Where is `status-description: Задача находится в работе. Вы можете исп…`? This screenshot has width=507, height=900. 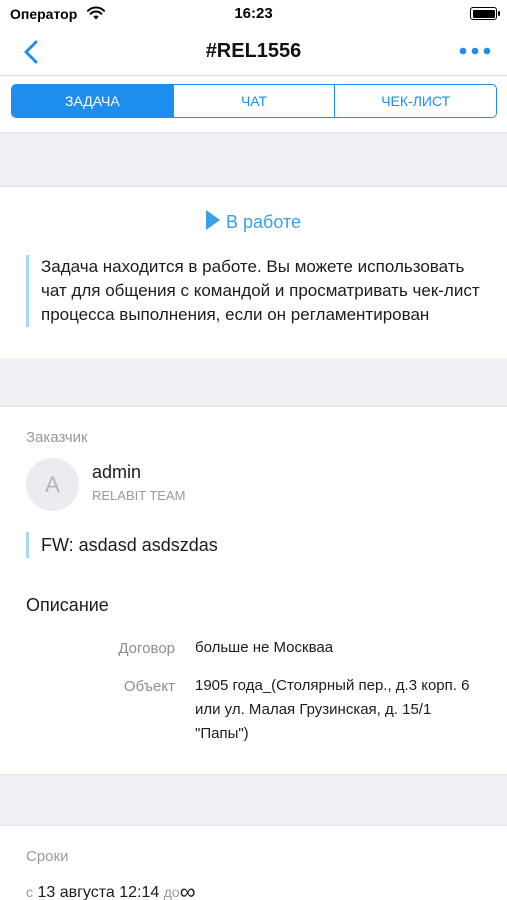 status-description: Задача находится в работе. Вы можете исп… is located at coordinates (256, 291).